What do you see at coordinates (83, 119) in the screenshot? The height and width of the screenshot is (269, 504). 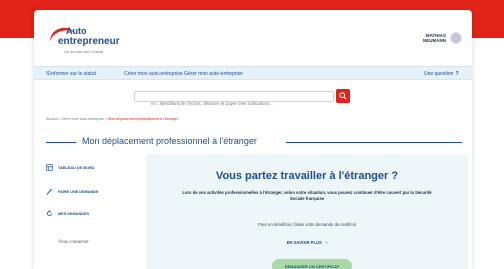 I see `breadcrumb-gerer: Gérer mon auto-entreprise` at bounding box center [83, 119].